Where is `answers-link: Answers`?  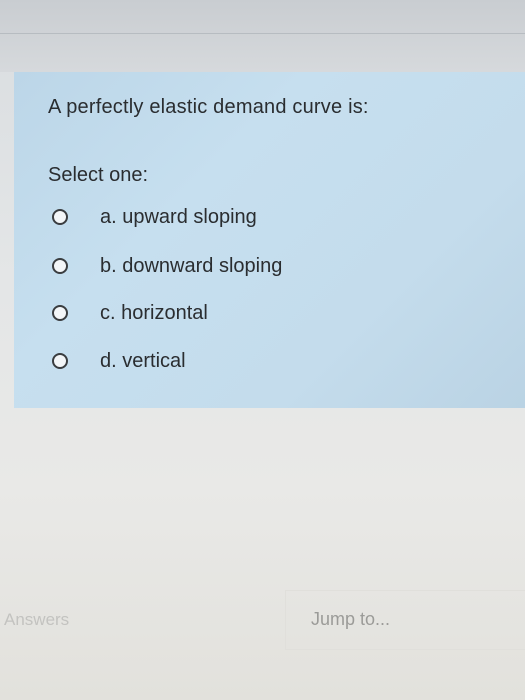
answers-link: Answers is located at coordinates (36, 620).